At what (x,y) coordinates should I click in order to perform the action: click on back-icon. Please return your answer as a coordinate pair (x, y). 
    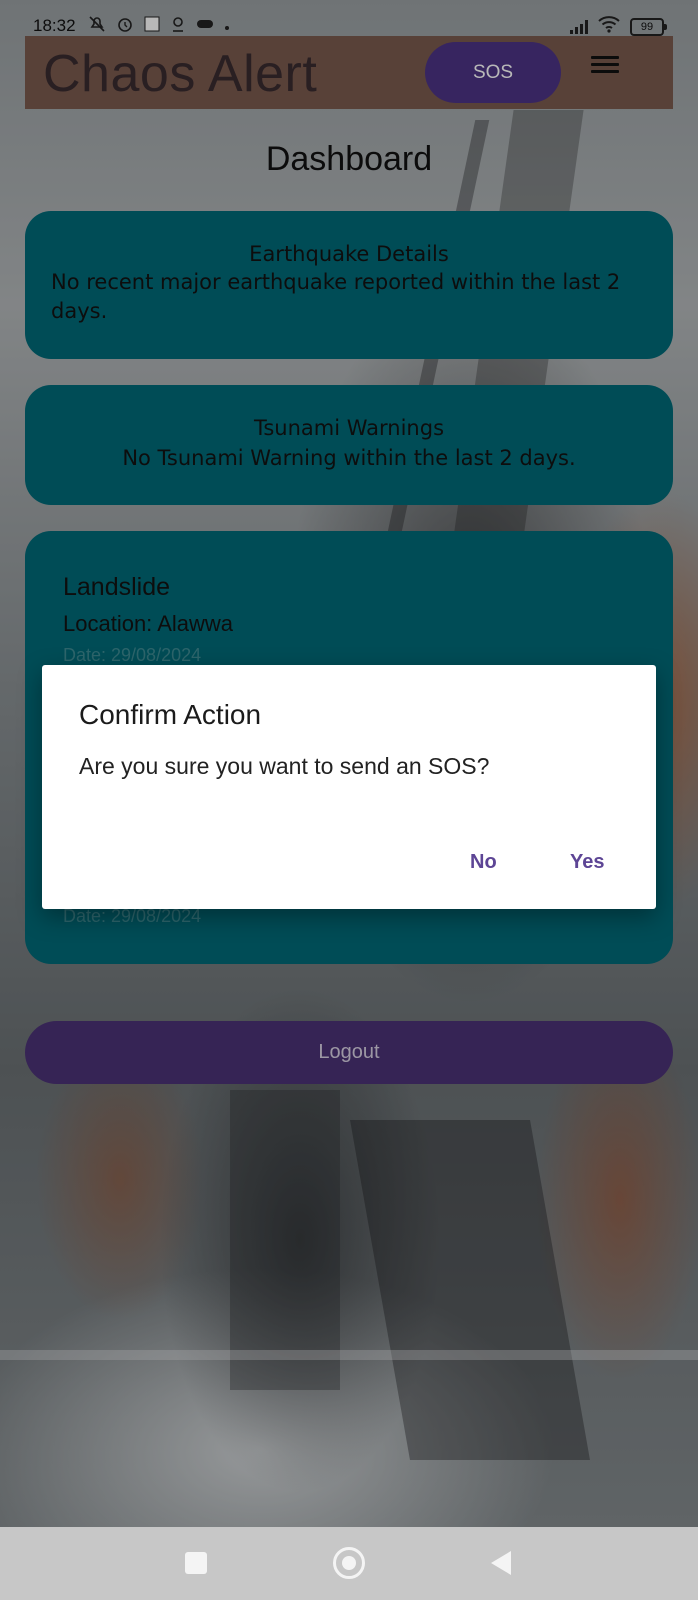
    Looking at the image, I should click on (501, 1563).